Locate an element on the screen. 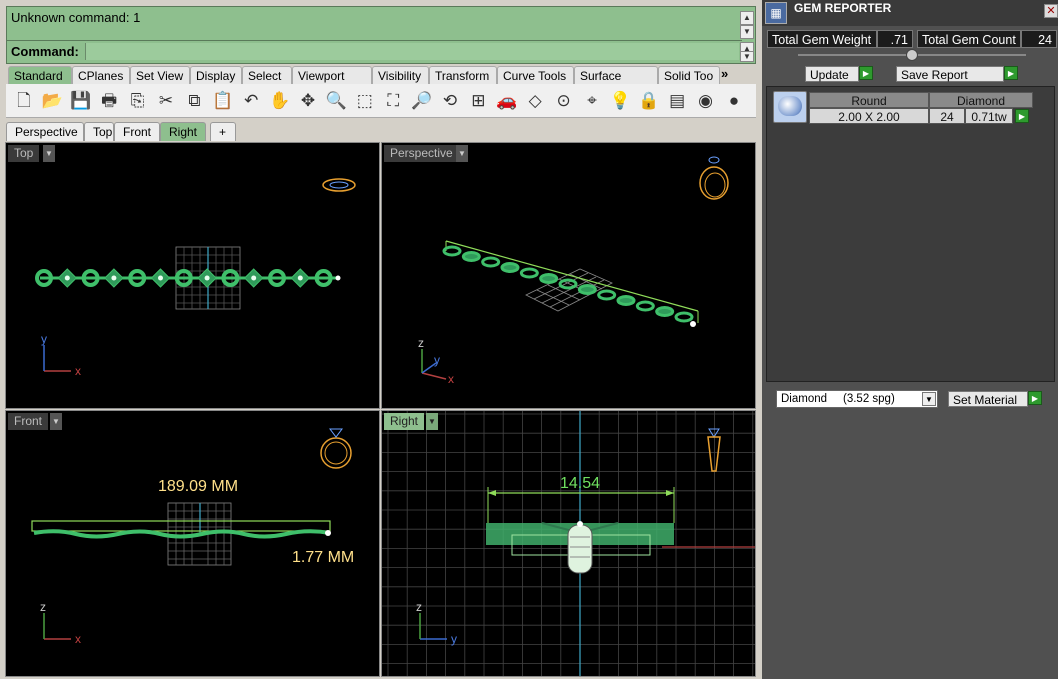 This screenshot has height=679, width=1058. toolbar-tab-visibility: Visibility is located at coordinates (400, 75).